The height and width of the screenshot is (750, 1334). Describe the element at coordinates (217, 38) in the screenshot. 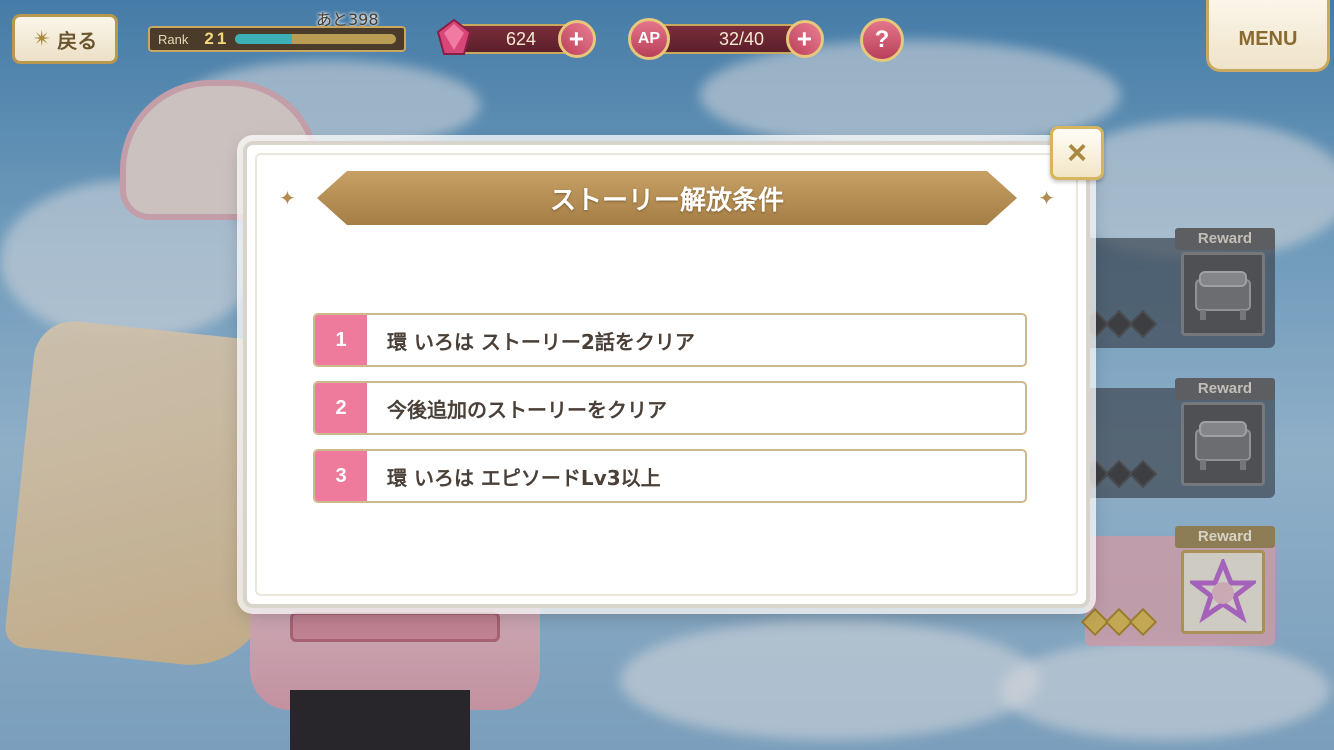

I see `rank-value: 21` at that location.